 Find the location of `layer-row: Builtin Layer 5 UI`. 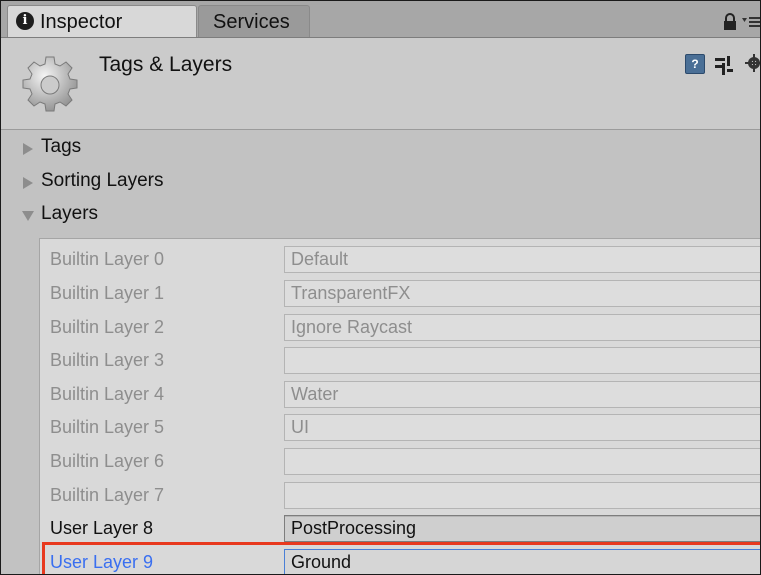

layer-row: Builtin Layer 5 UI is located at coordinates (400, 428).